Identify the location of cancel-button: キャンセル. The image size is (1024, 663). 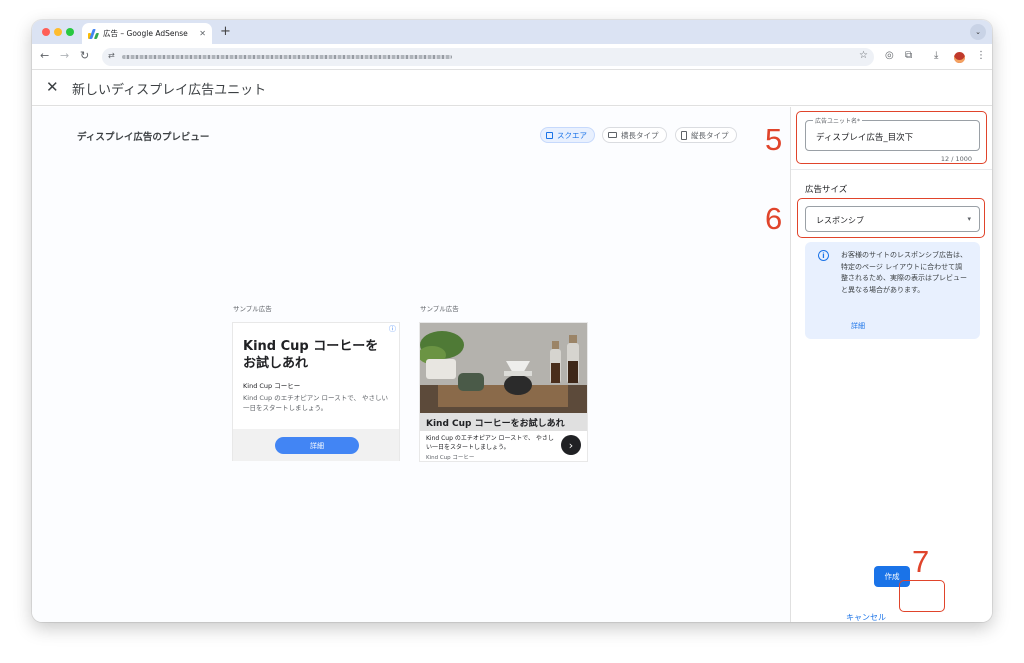
(866, 617).